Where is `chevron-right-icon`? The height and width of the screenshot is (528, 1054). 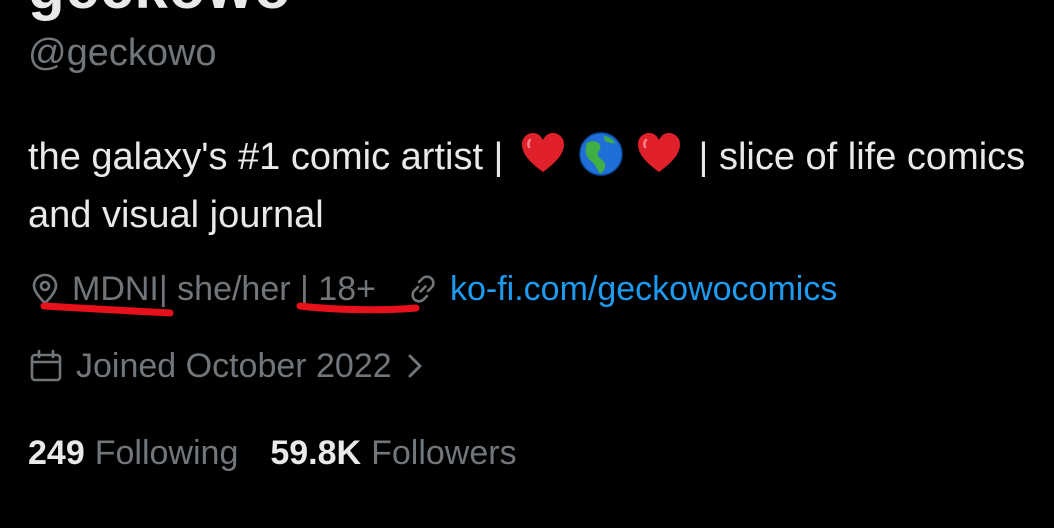
chevron-right-icon is located at coordinates (415, 366).